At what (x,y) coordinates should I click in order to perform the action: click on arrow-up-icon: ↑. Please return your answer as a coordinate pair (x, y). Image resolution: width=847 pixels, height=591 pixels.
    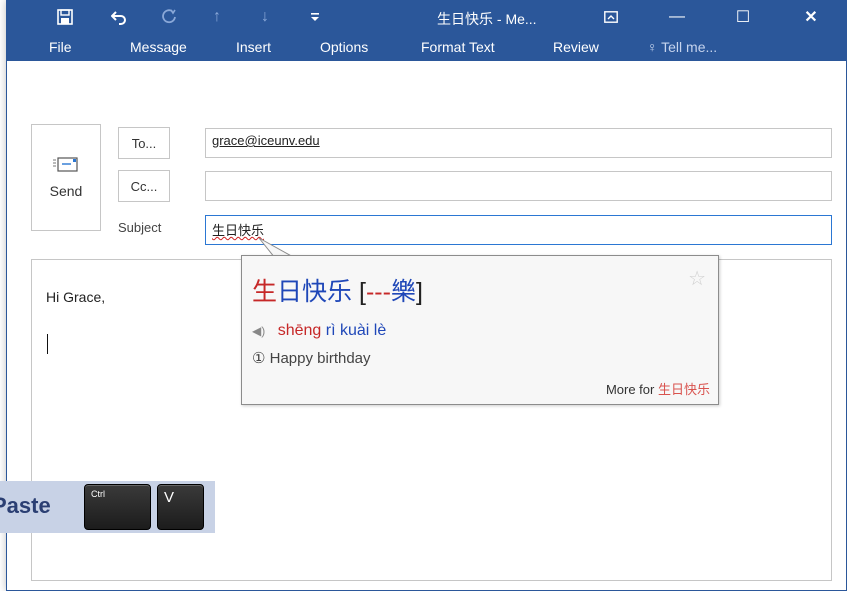
    Looking at the image, I should click on (217, 17).